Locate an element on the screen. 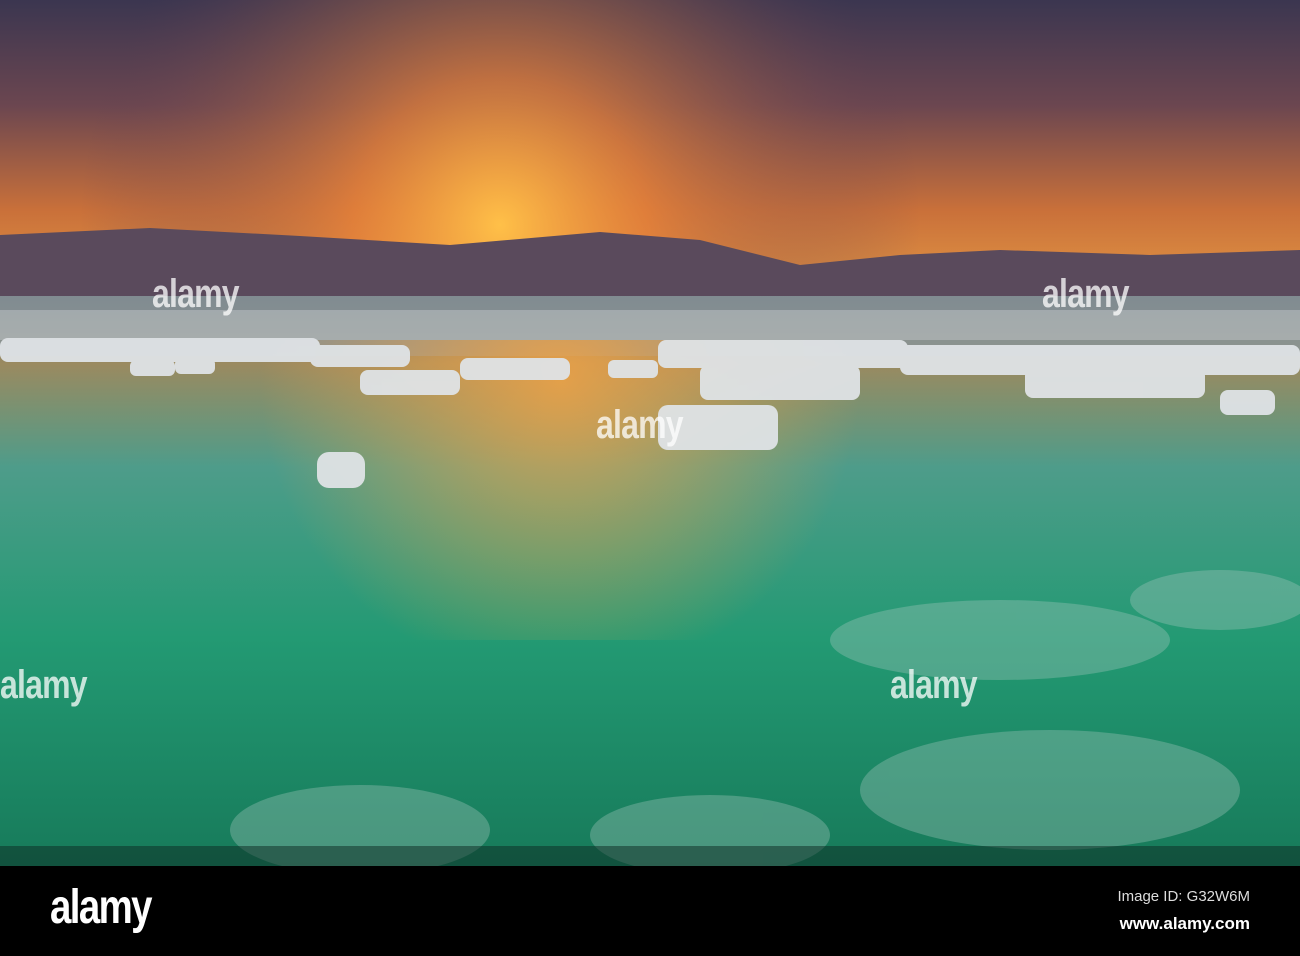 This screenshot has height=956, width=1300. image-id: Image ID: G32W6M is located at coordinates (1183, 896).